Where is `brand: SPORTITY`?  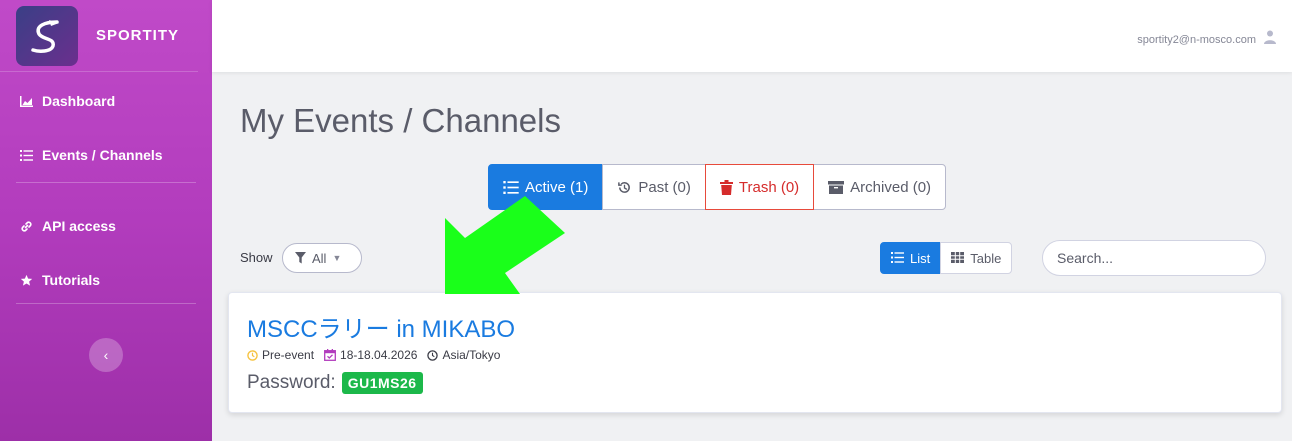
brand: SPORTITY is located at coordinates (99, 36).